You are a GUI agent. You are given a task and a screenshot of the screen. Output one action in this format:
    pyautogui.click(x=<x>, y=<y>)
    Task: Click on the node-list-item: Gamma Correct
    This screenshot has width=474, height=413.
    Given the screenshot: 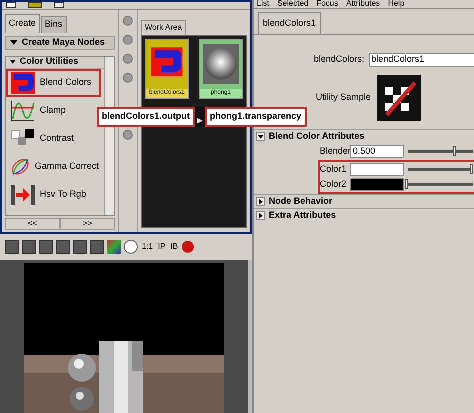 What is the action you would take?
    pyautogui.click(x=53, y=166)
    